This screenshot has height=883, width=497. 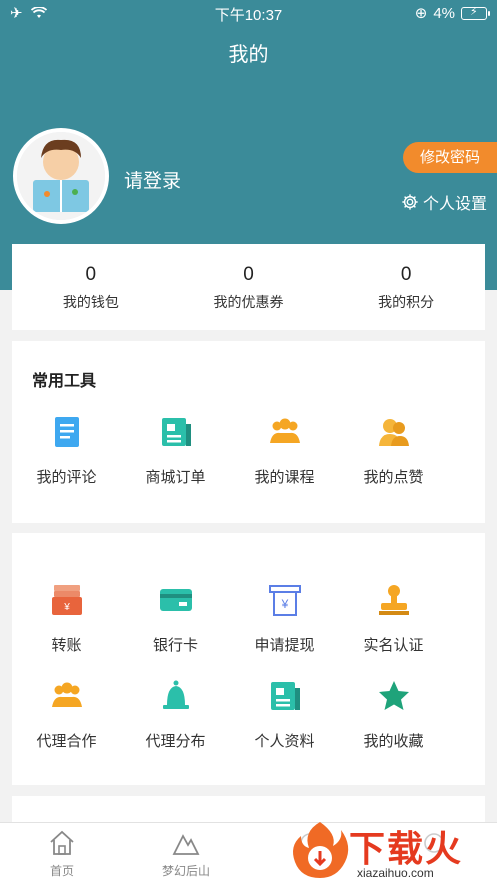 I want to click on item-label: 我的课程, so click(x=284, y=477).